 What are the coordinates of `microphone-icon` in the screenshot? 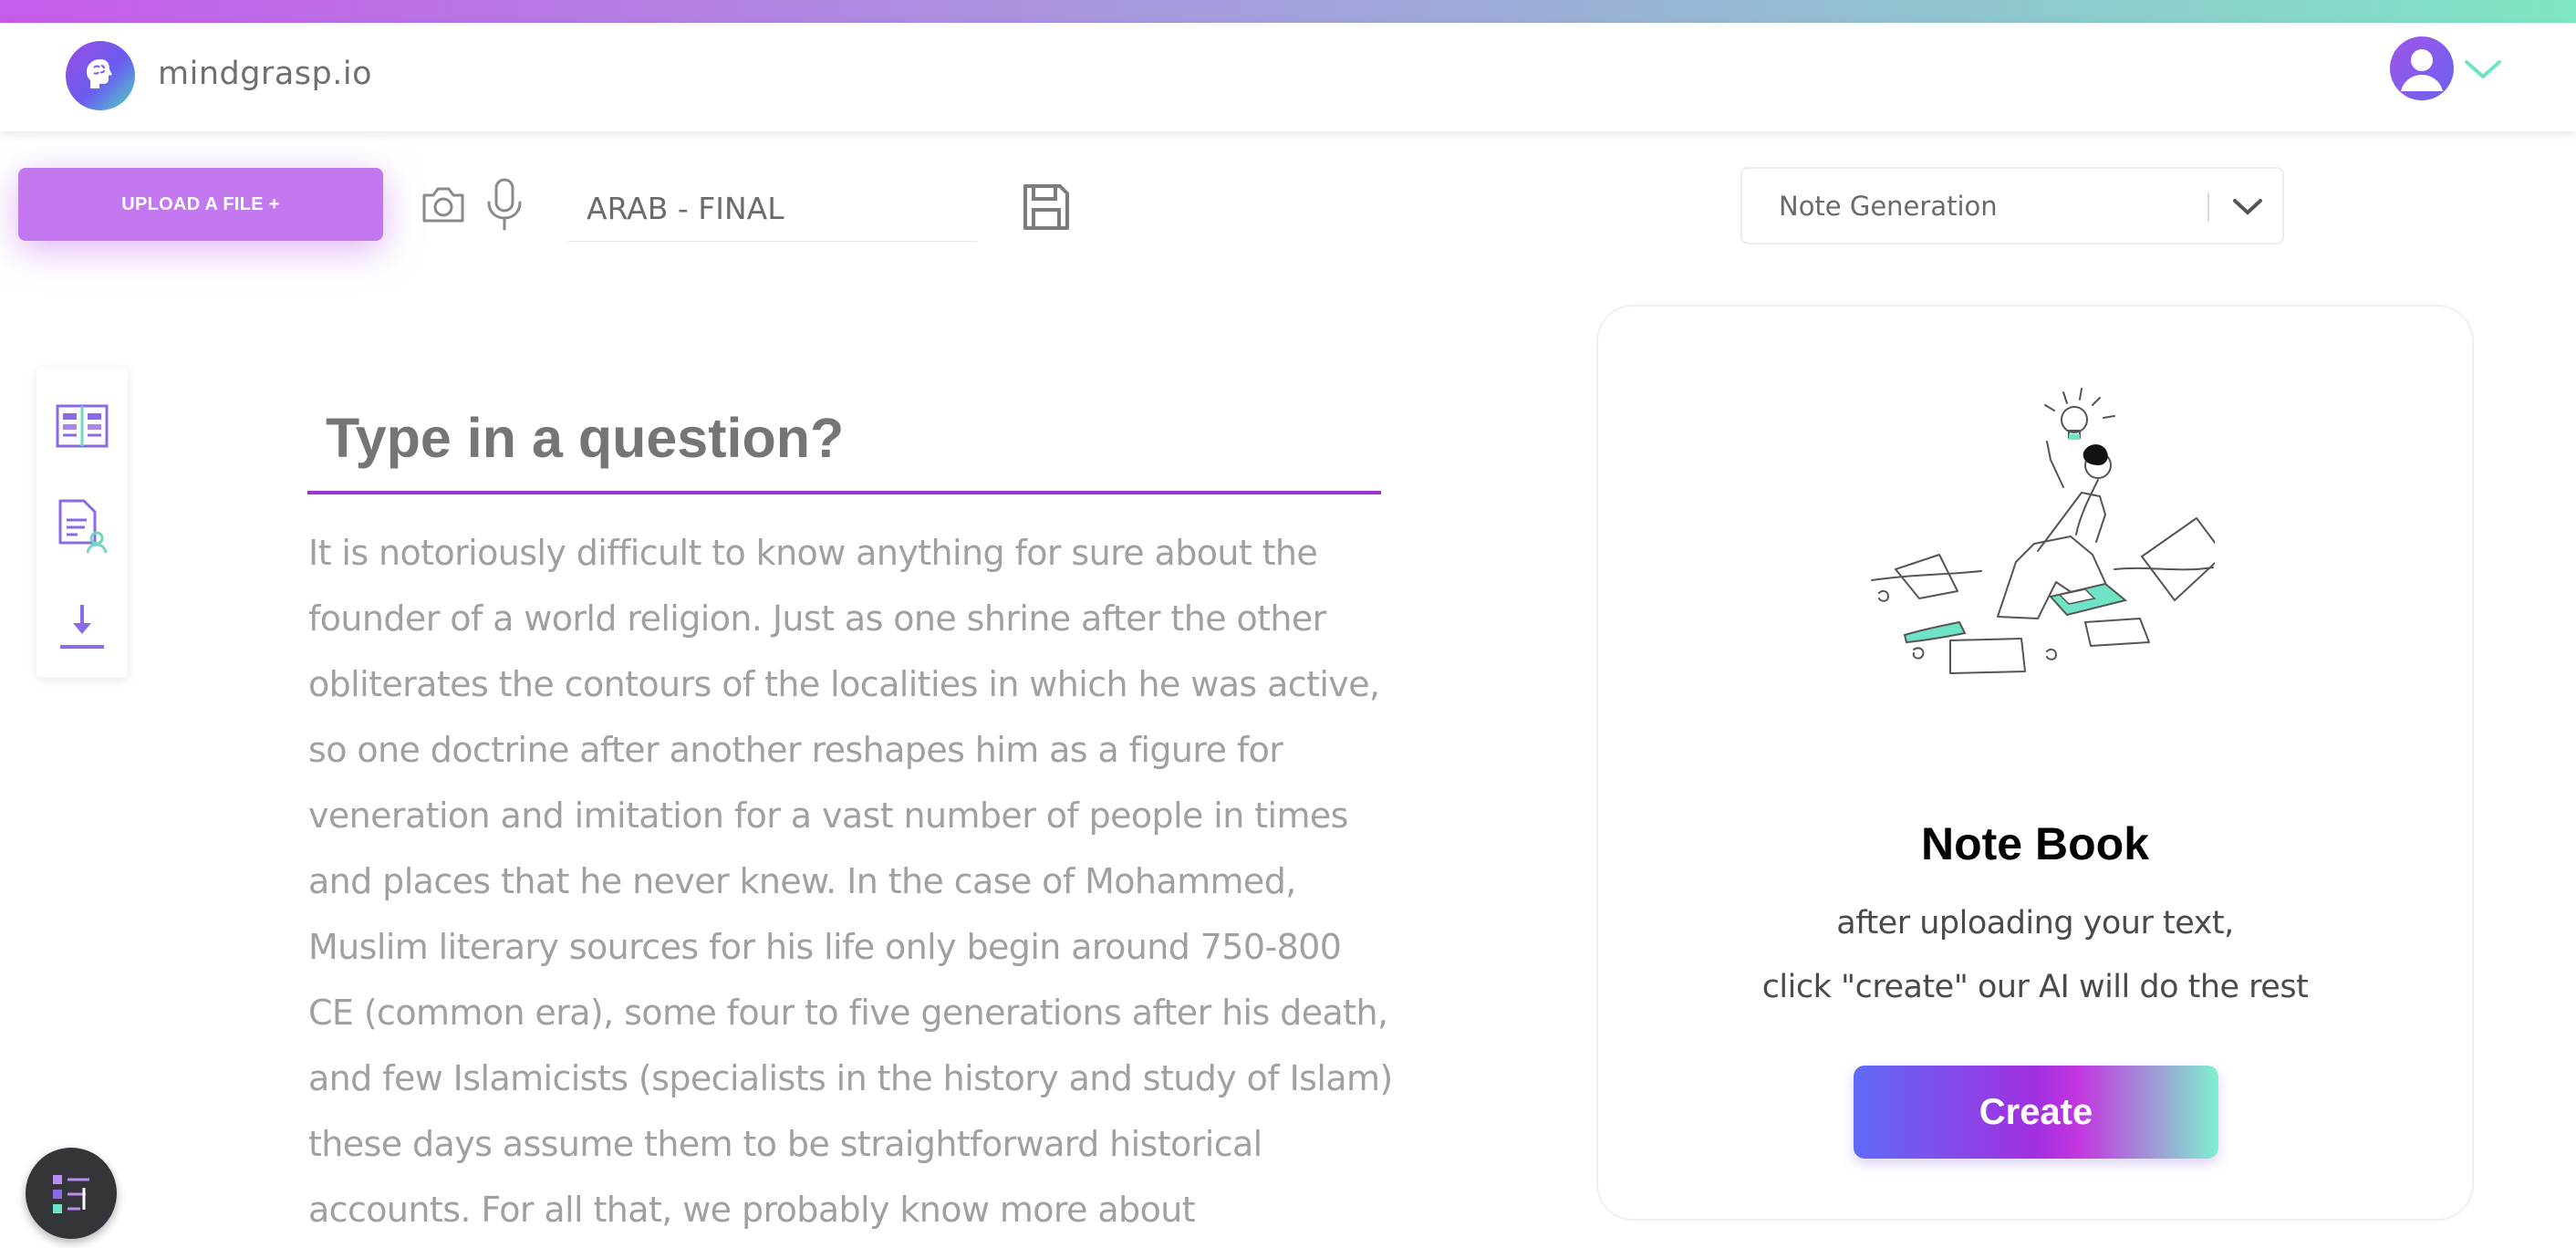 It's located at (504, 206).